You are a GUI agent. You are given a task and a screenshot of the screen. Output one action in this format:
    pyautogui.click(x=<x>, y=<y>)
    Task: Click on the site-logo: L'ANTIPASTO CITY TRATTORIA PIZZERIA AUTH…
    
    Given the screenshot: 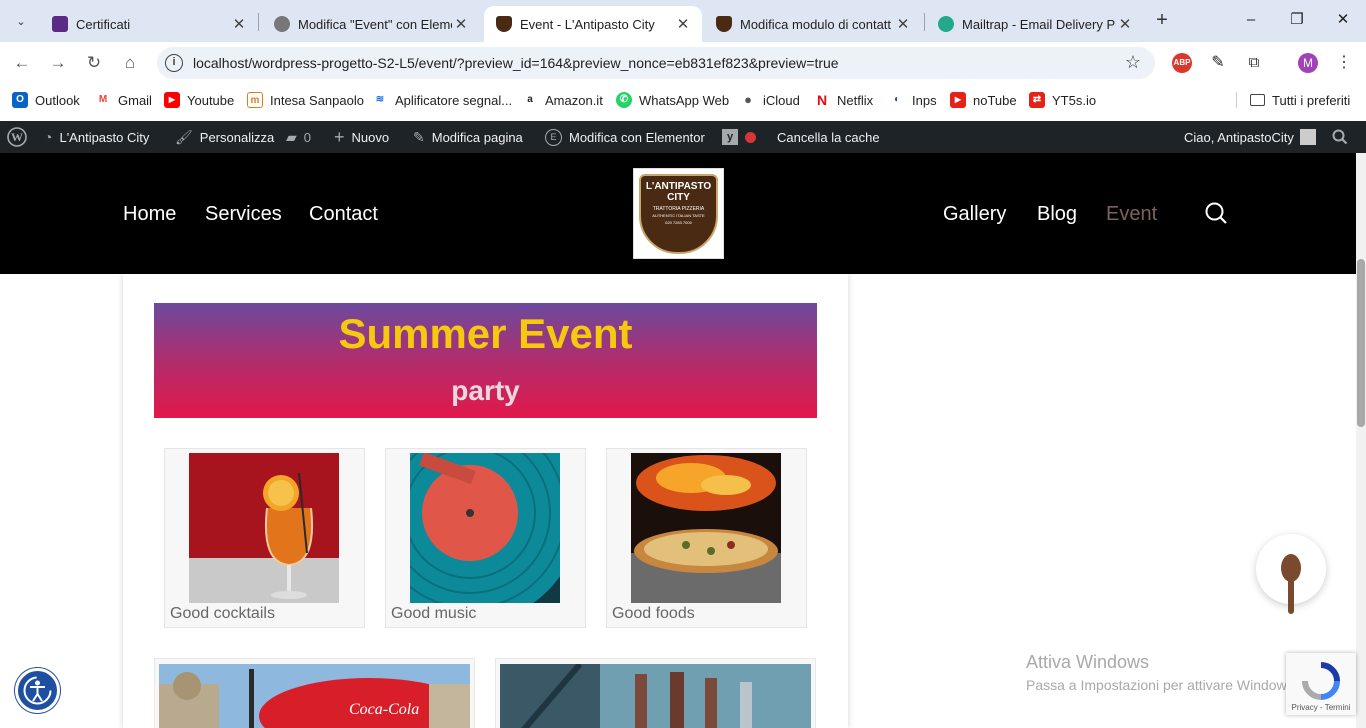 What is the action you would take?
    pyautogui.click(x=678, y=213)
    